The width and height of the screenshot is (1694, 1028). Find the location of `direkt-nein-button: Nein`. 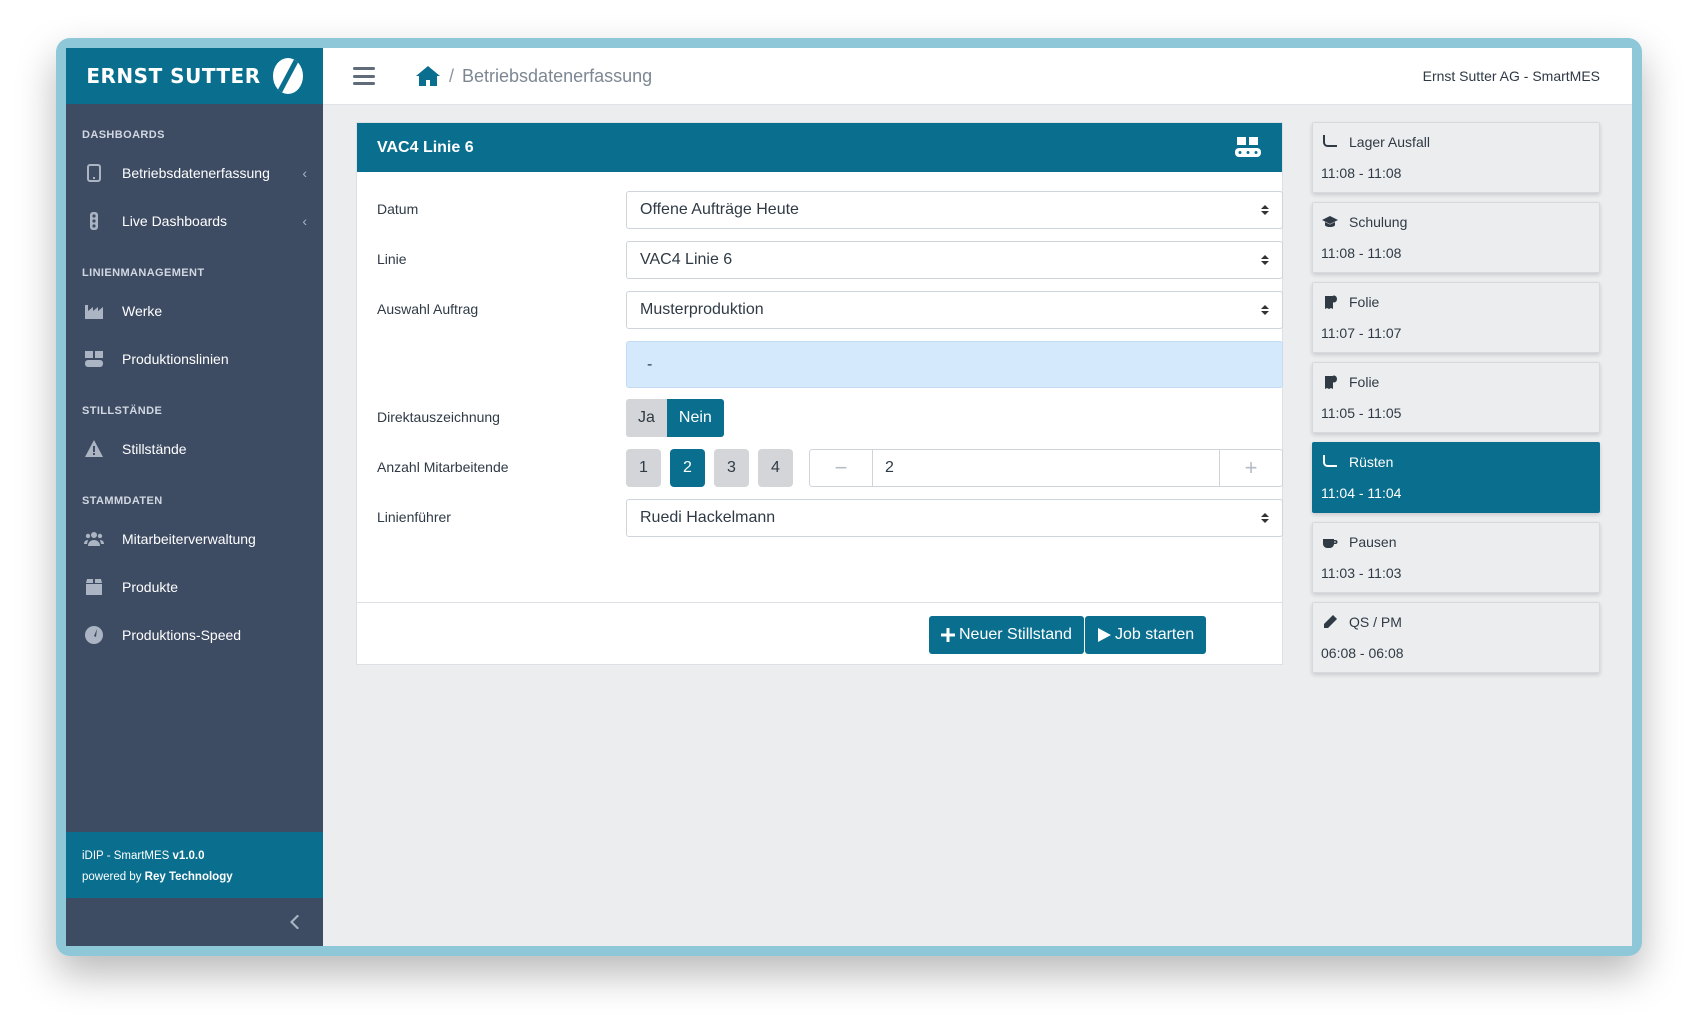

direkt-nein-button: Nein is located at coordinates (695, 418).